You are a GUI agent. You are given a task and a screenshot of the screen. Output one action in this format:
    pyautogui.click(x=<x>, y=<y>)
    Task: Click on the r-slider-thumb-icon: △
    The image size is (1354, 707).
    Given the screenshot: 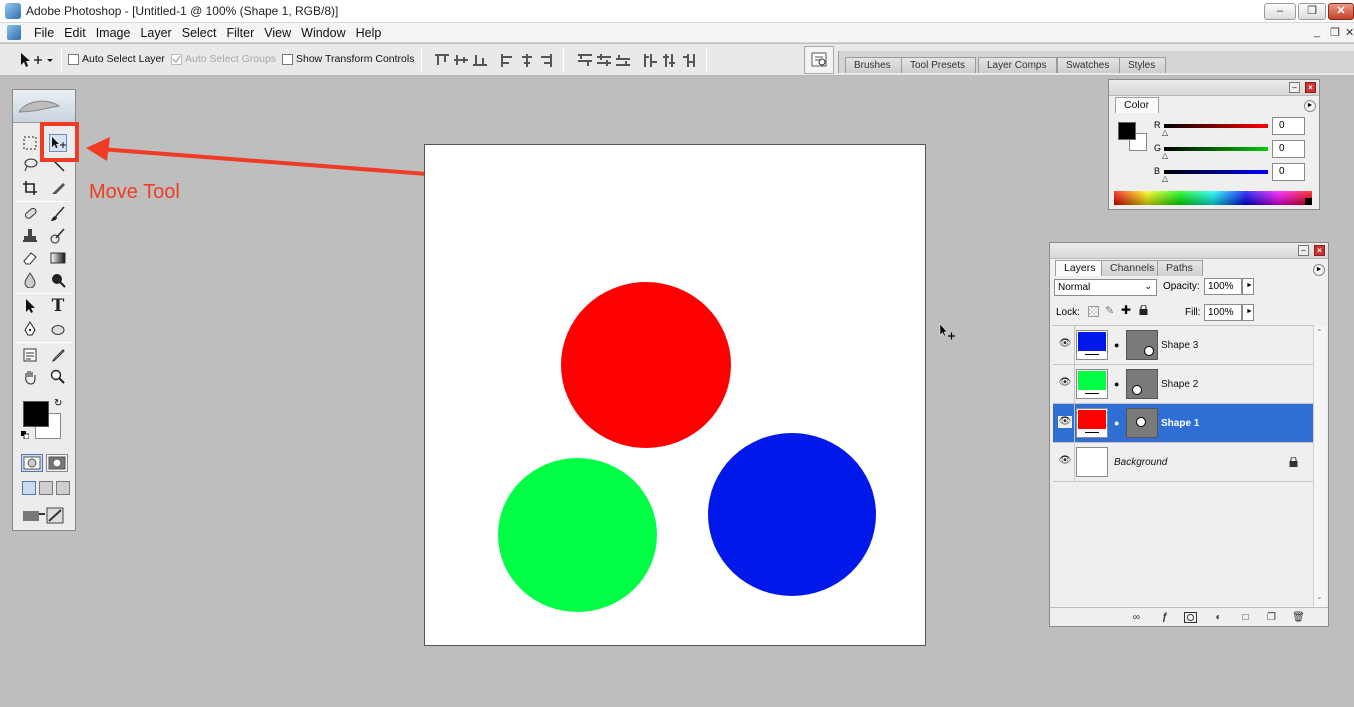 What is the action you would take?
    pyautogui.click(x=1165, y=132)
    